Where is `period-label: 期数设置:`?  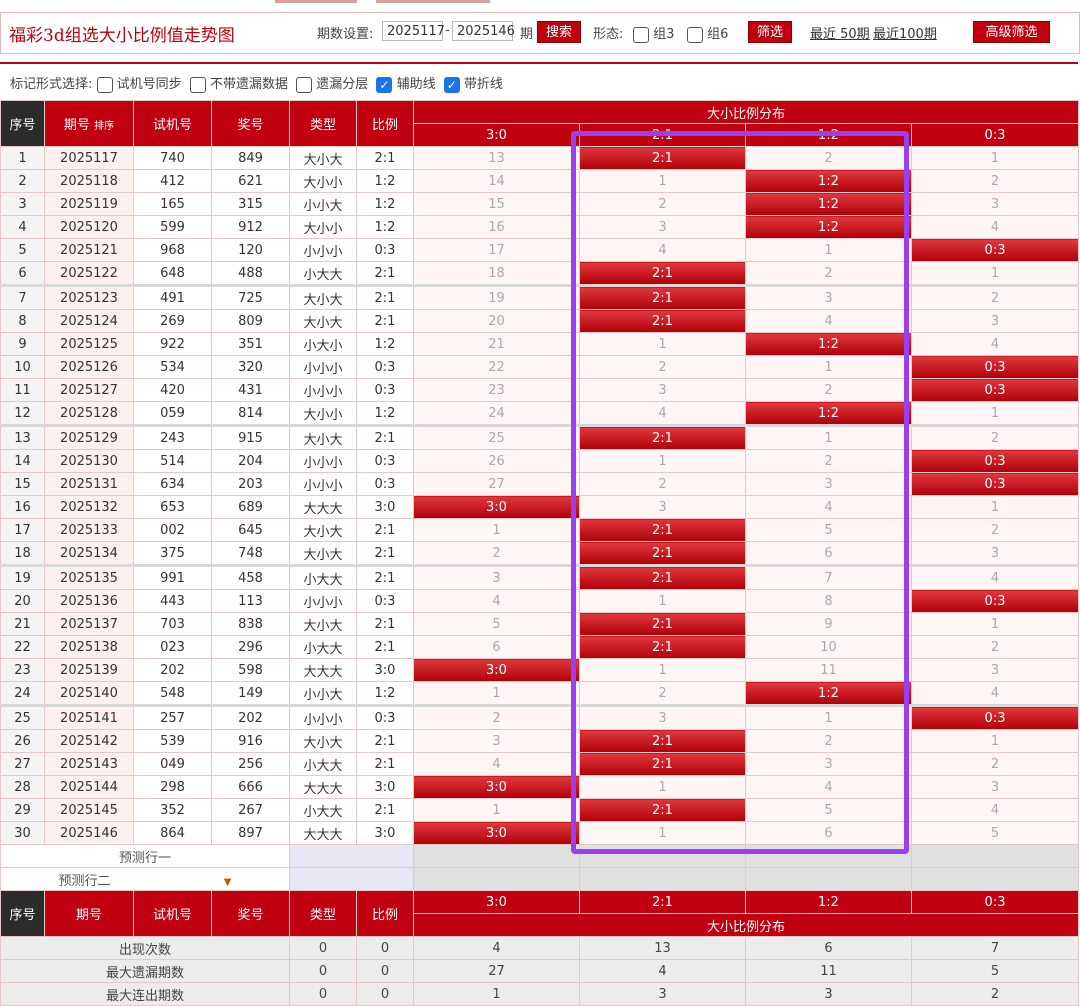 period-label: 期数设置: is located at coordinates (345, 34).